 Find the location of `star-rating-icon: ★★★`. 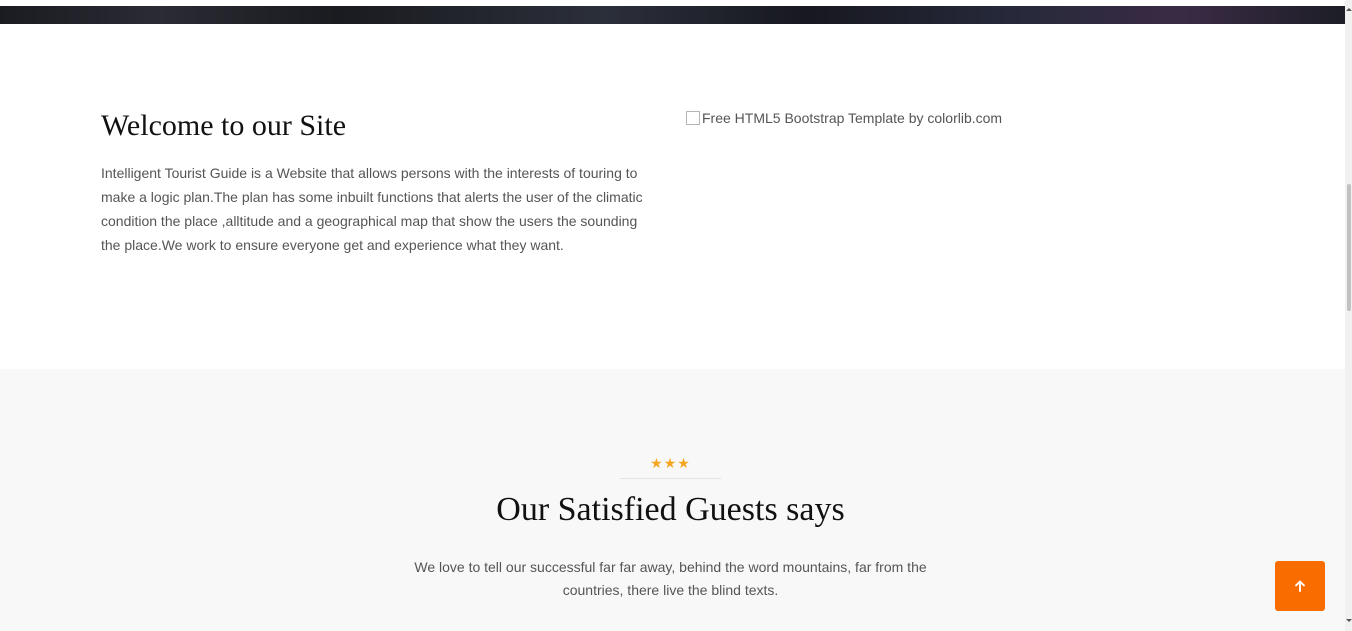

star-rating-icon: ★★★ is located at coordinates (670, 463).